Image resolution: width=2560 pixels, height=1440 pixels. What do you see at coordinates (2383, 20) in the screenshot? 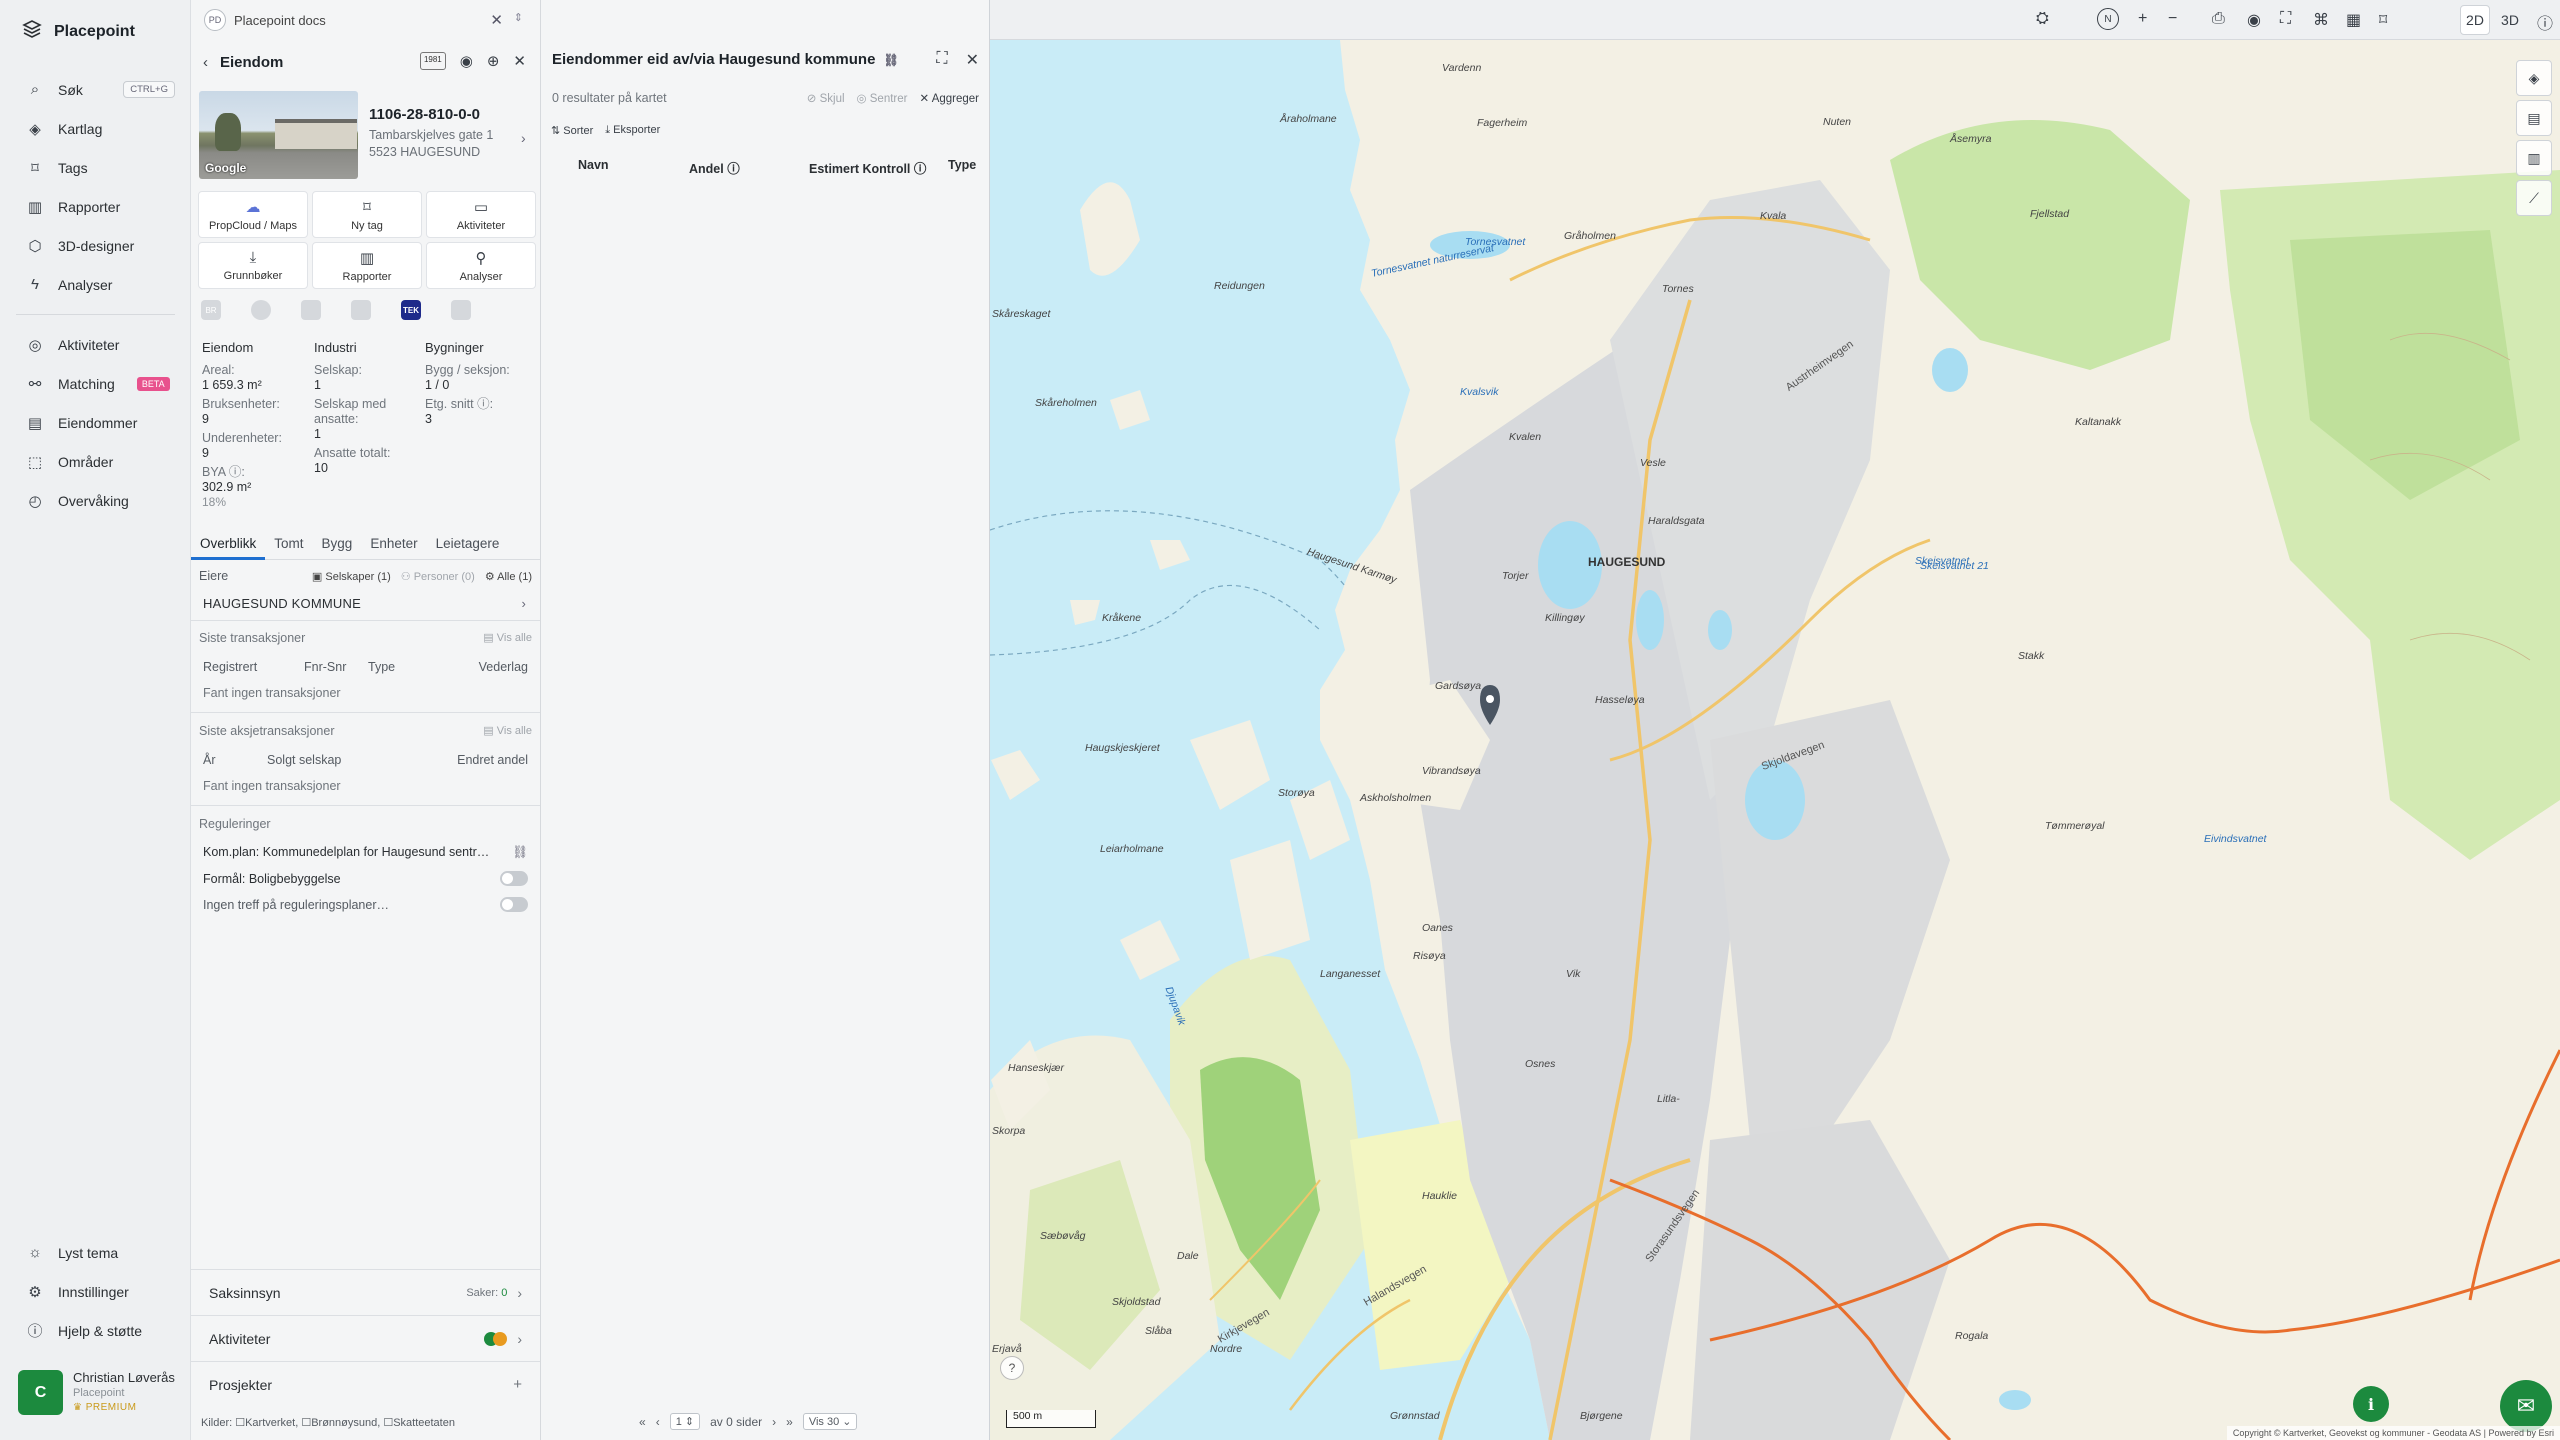
I see `bookmark-icon: ⌑` at bounding box center [2383, 20].